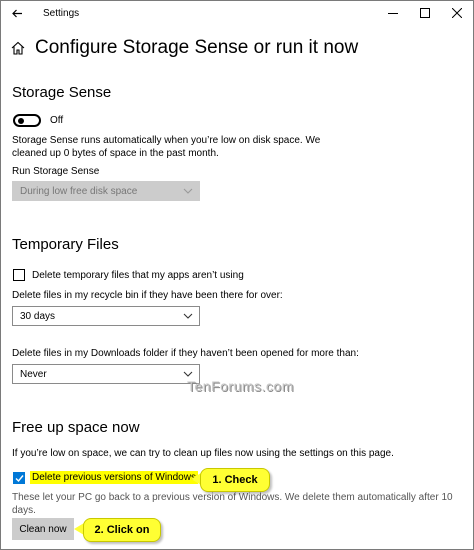  Describe the element at coordinates (122, 530) in the screenshot. I see `callout-2: 2. Click on` at that location.